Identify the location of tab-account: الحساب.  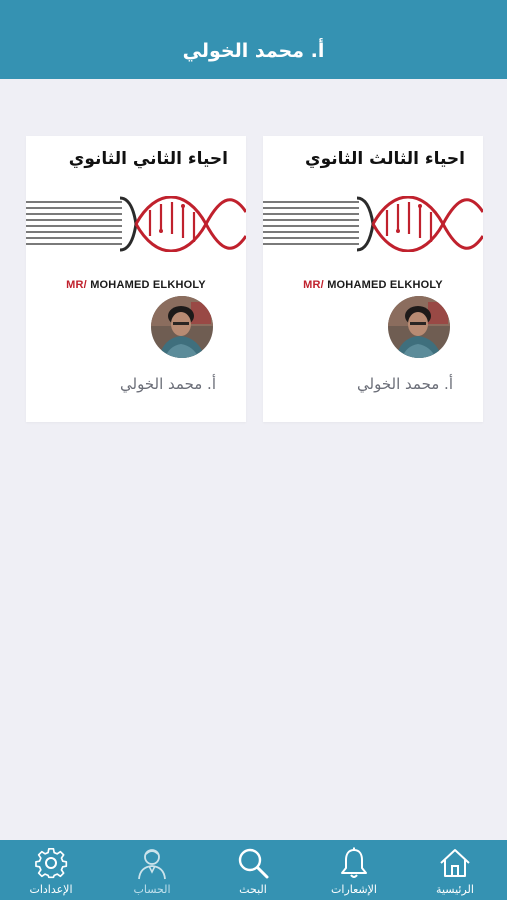
(152, 870).